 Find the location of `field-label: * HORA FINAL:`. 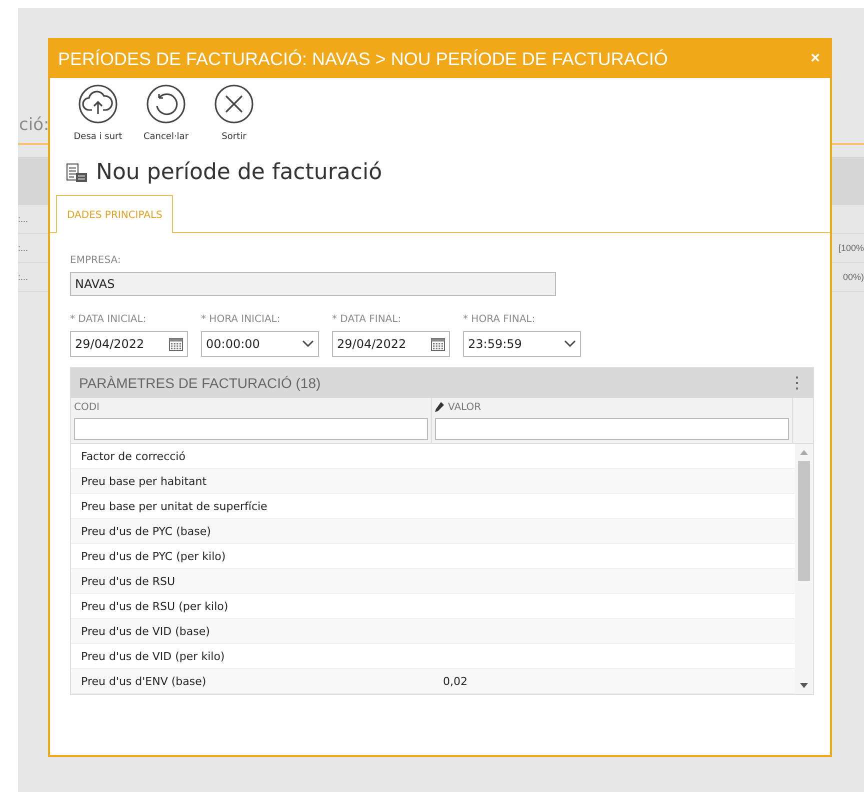

field-label: * HORA FINAL: is located at coordinates (499, 319).